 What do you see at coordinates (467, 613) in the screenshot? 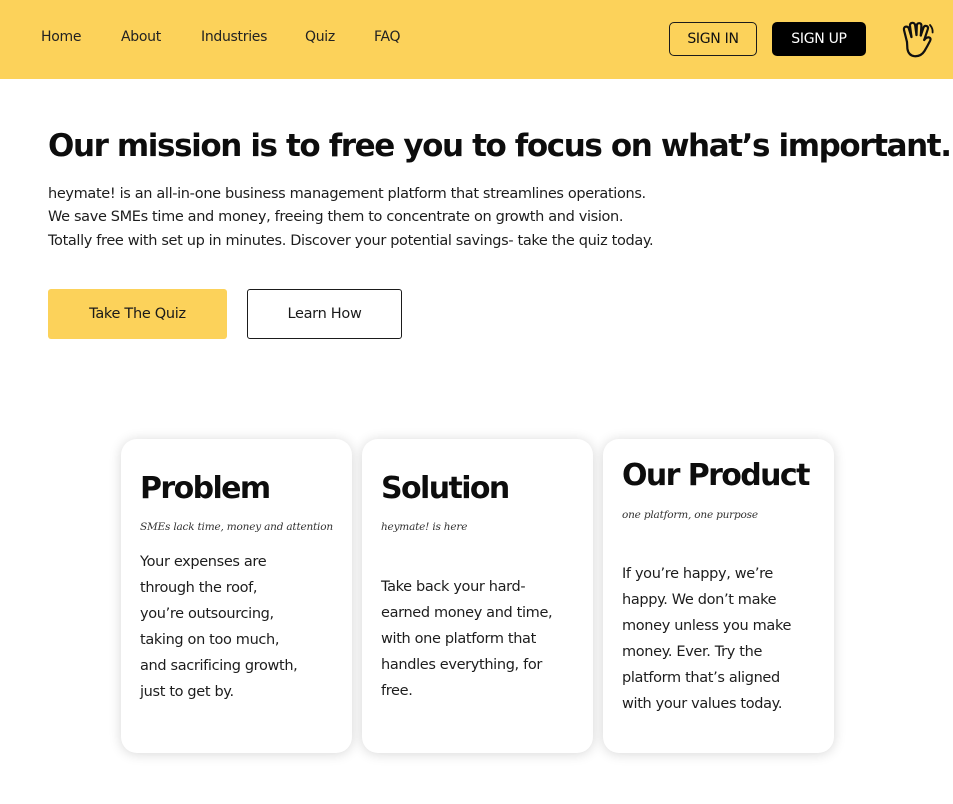
I see `card-body-line: earned money and time,` at bounding box center [467, 613].